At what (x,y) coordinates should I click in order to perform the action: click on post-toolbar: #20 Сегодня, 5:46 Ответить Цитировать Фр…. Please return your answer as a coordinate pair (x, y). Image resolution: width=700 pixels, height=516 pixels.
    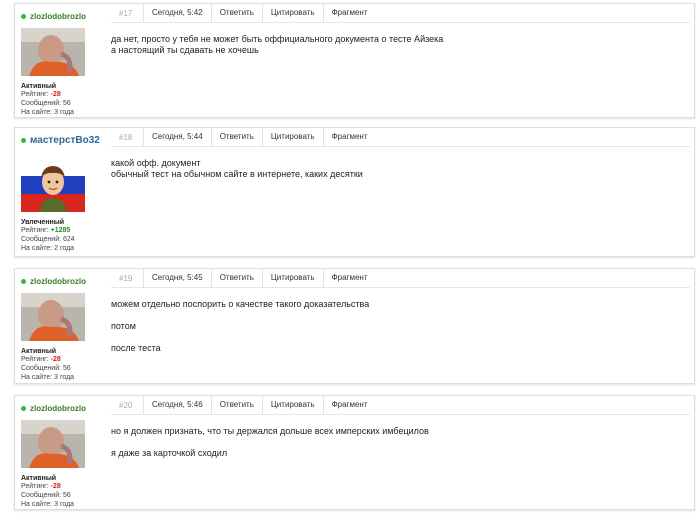
    Looking at the image, I should click on (400, 405).